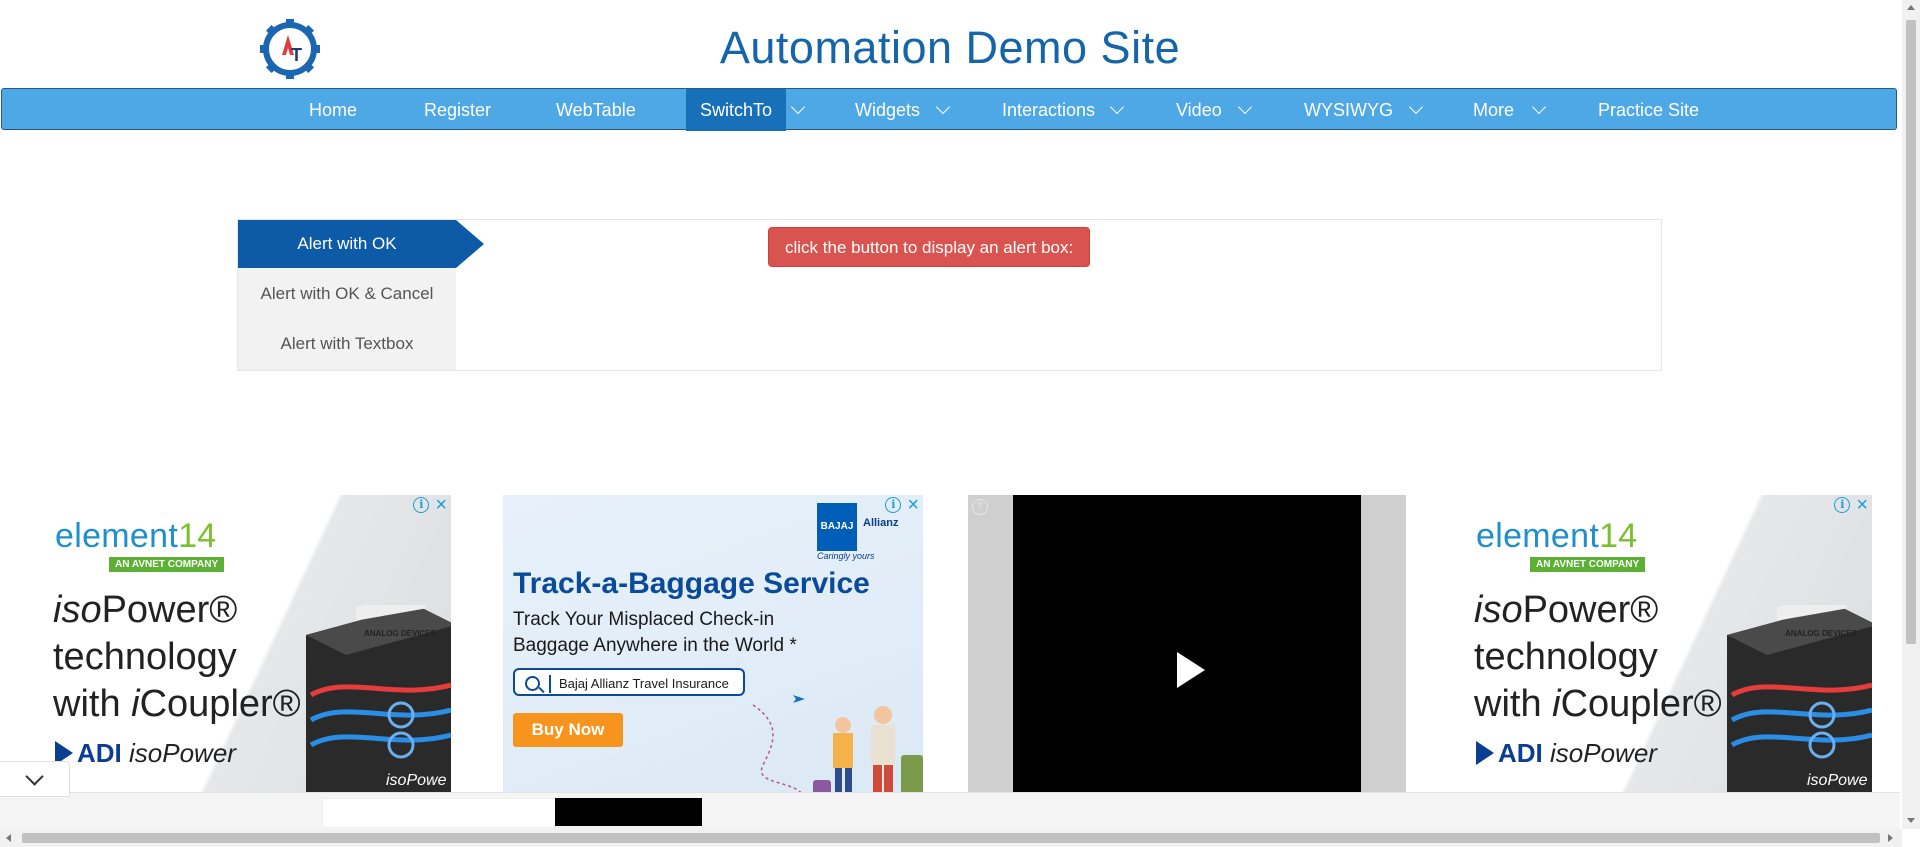 The width and height of the screenshot is (1920, 847). I want to click on nav-video: Video, so click(1199, 110).